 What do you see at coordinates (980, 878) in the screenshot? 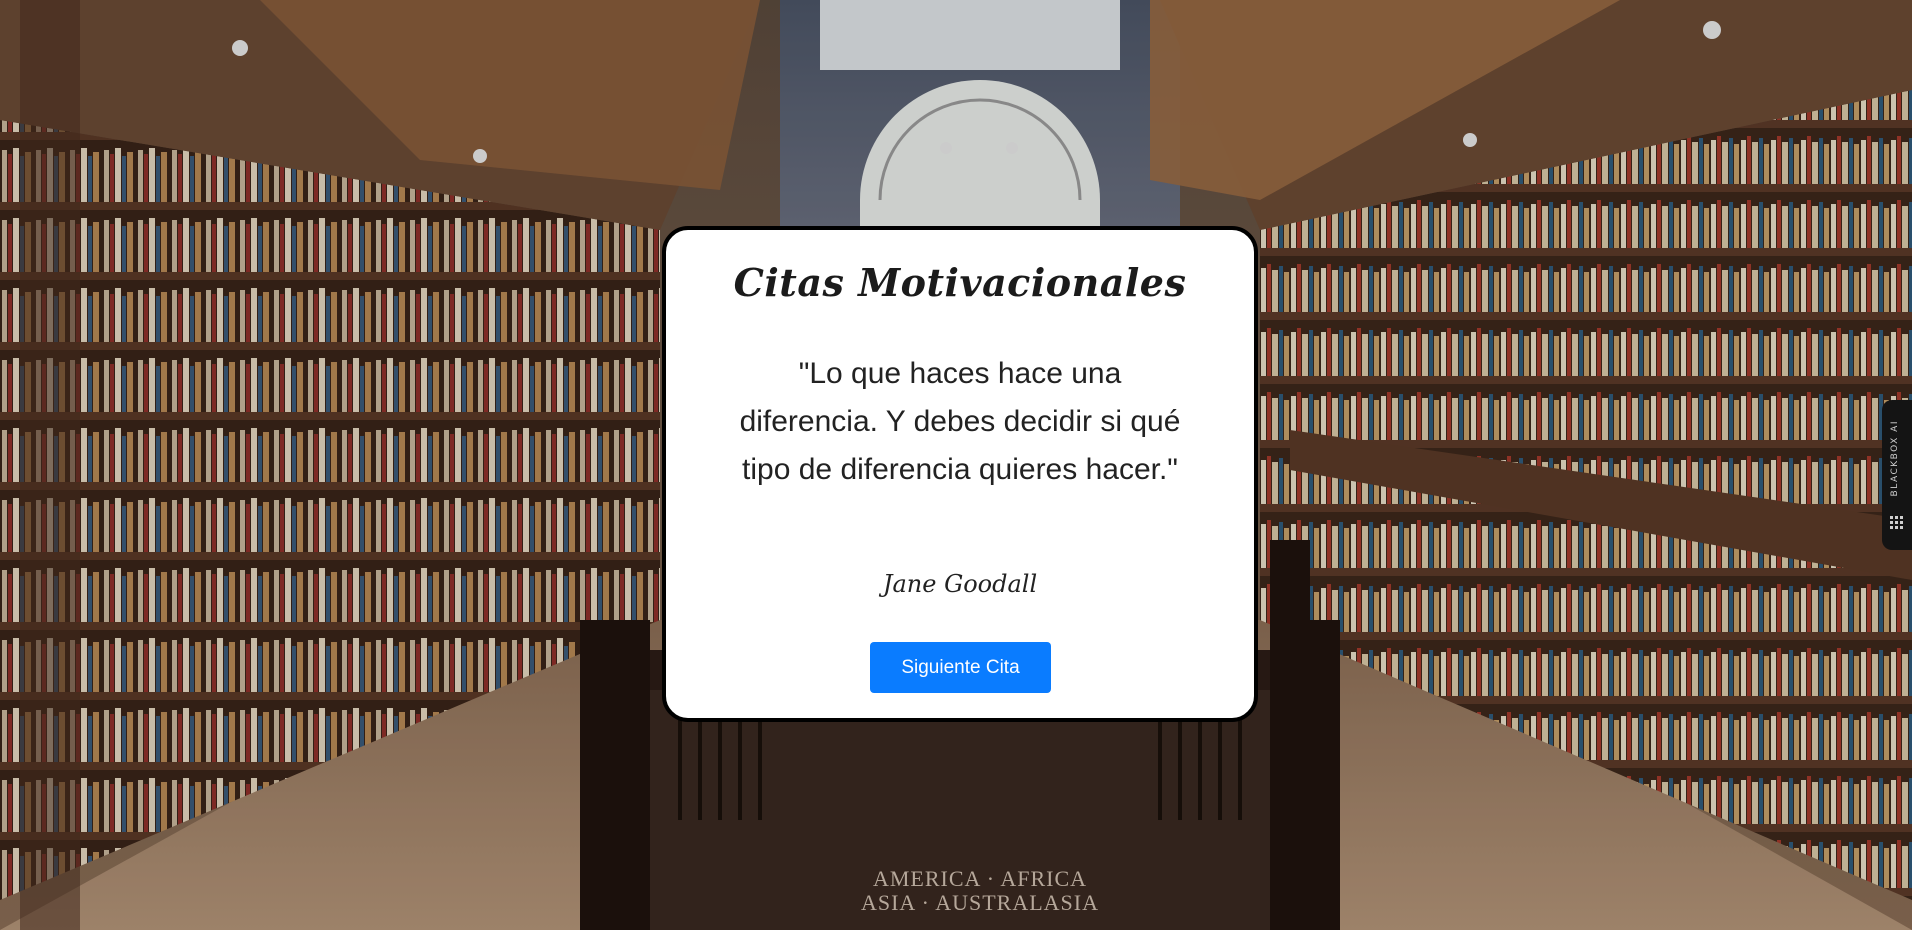
I see `floor-sign-line-1: AMERICA · AFRICA` at bounding box center [980, 878].